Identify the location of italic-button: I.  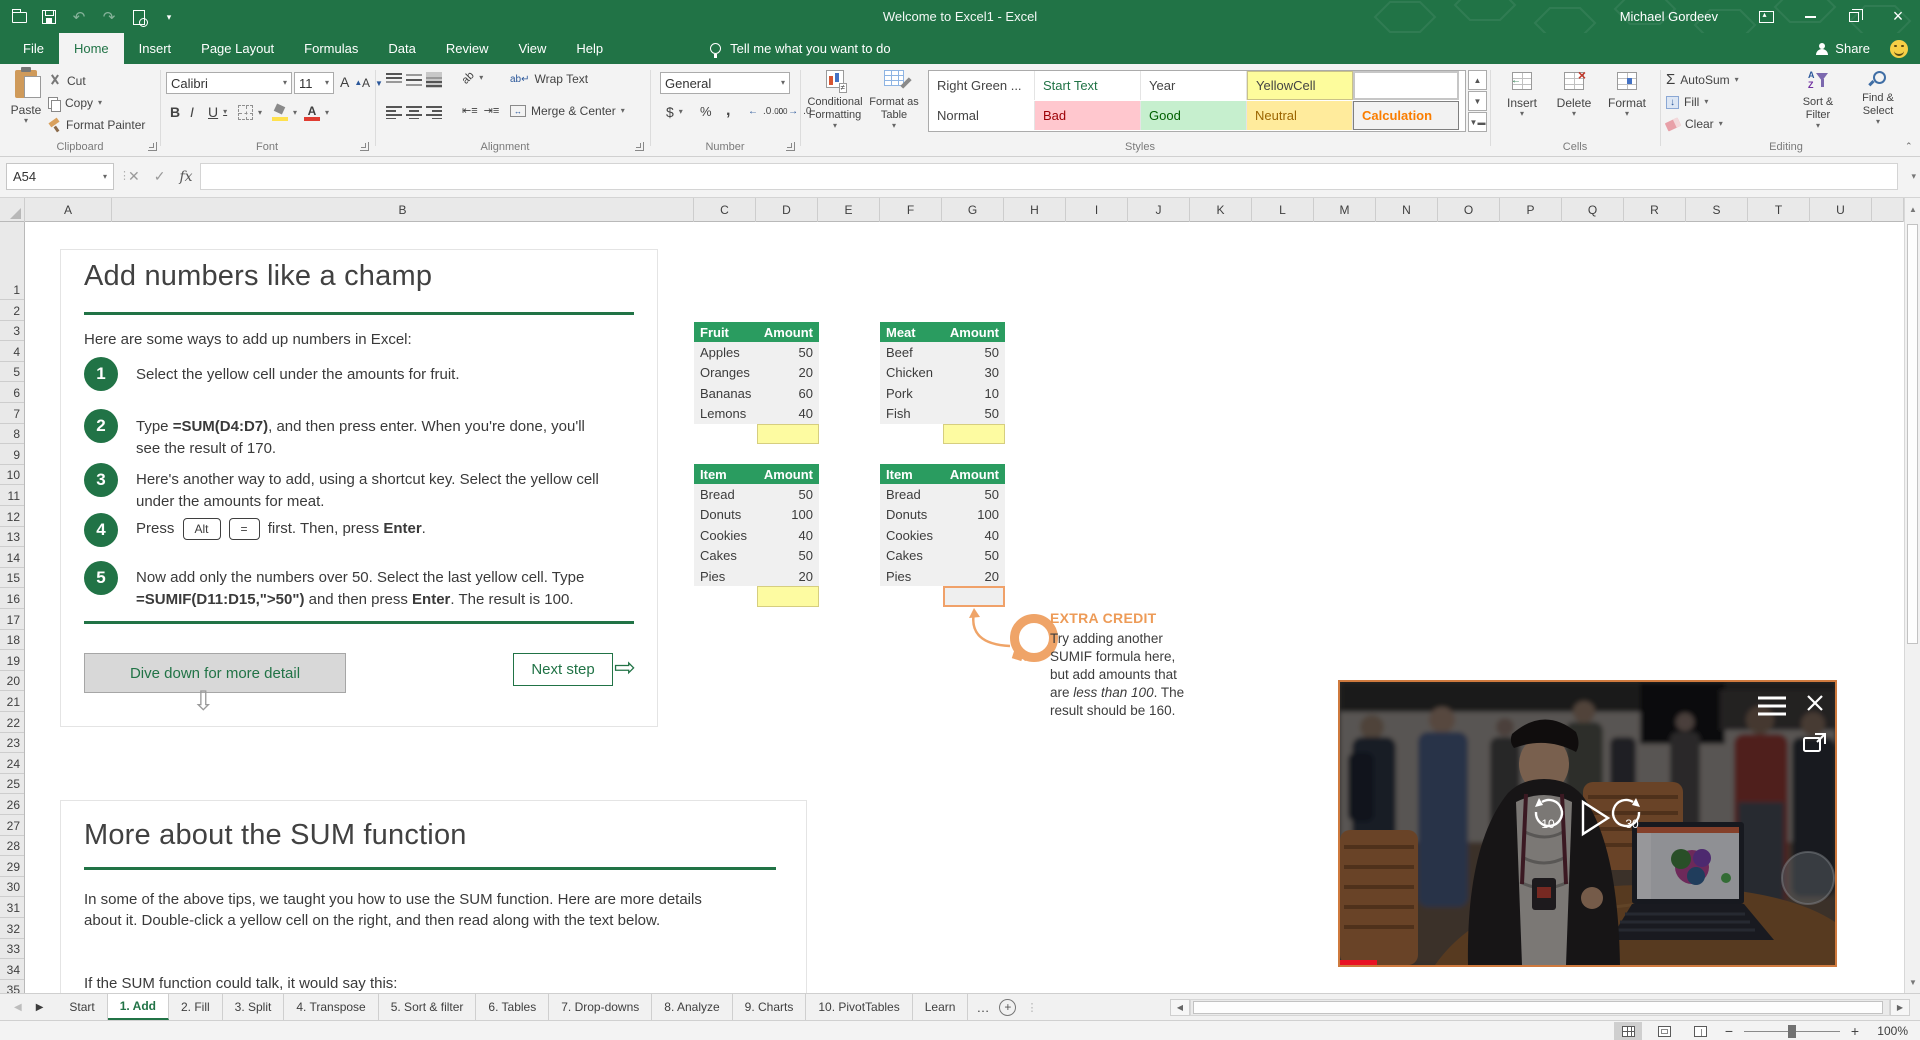
(192, 112).